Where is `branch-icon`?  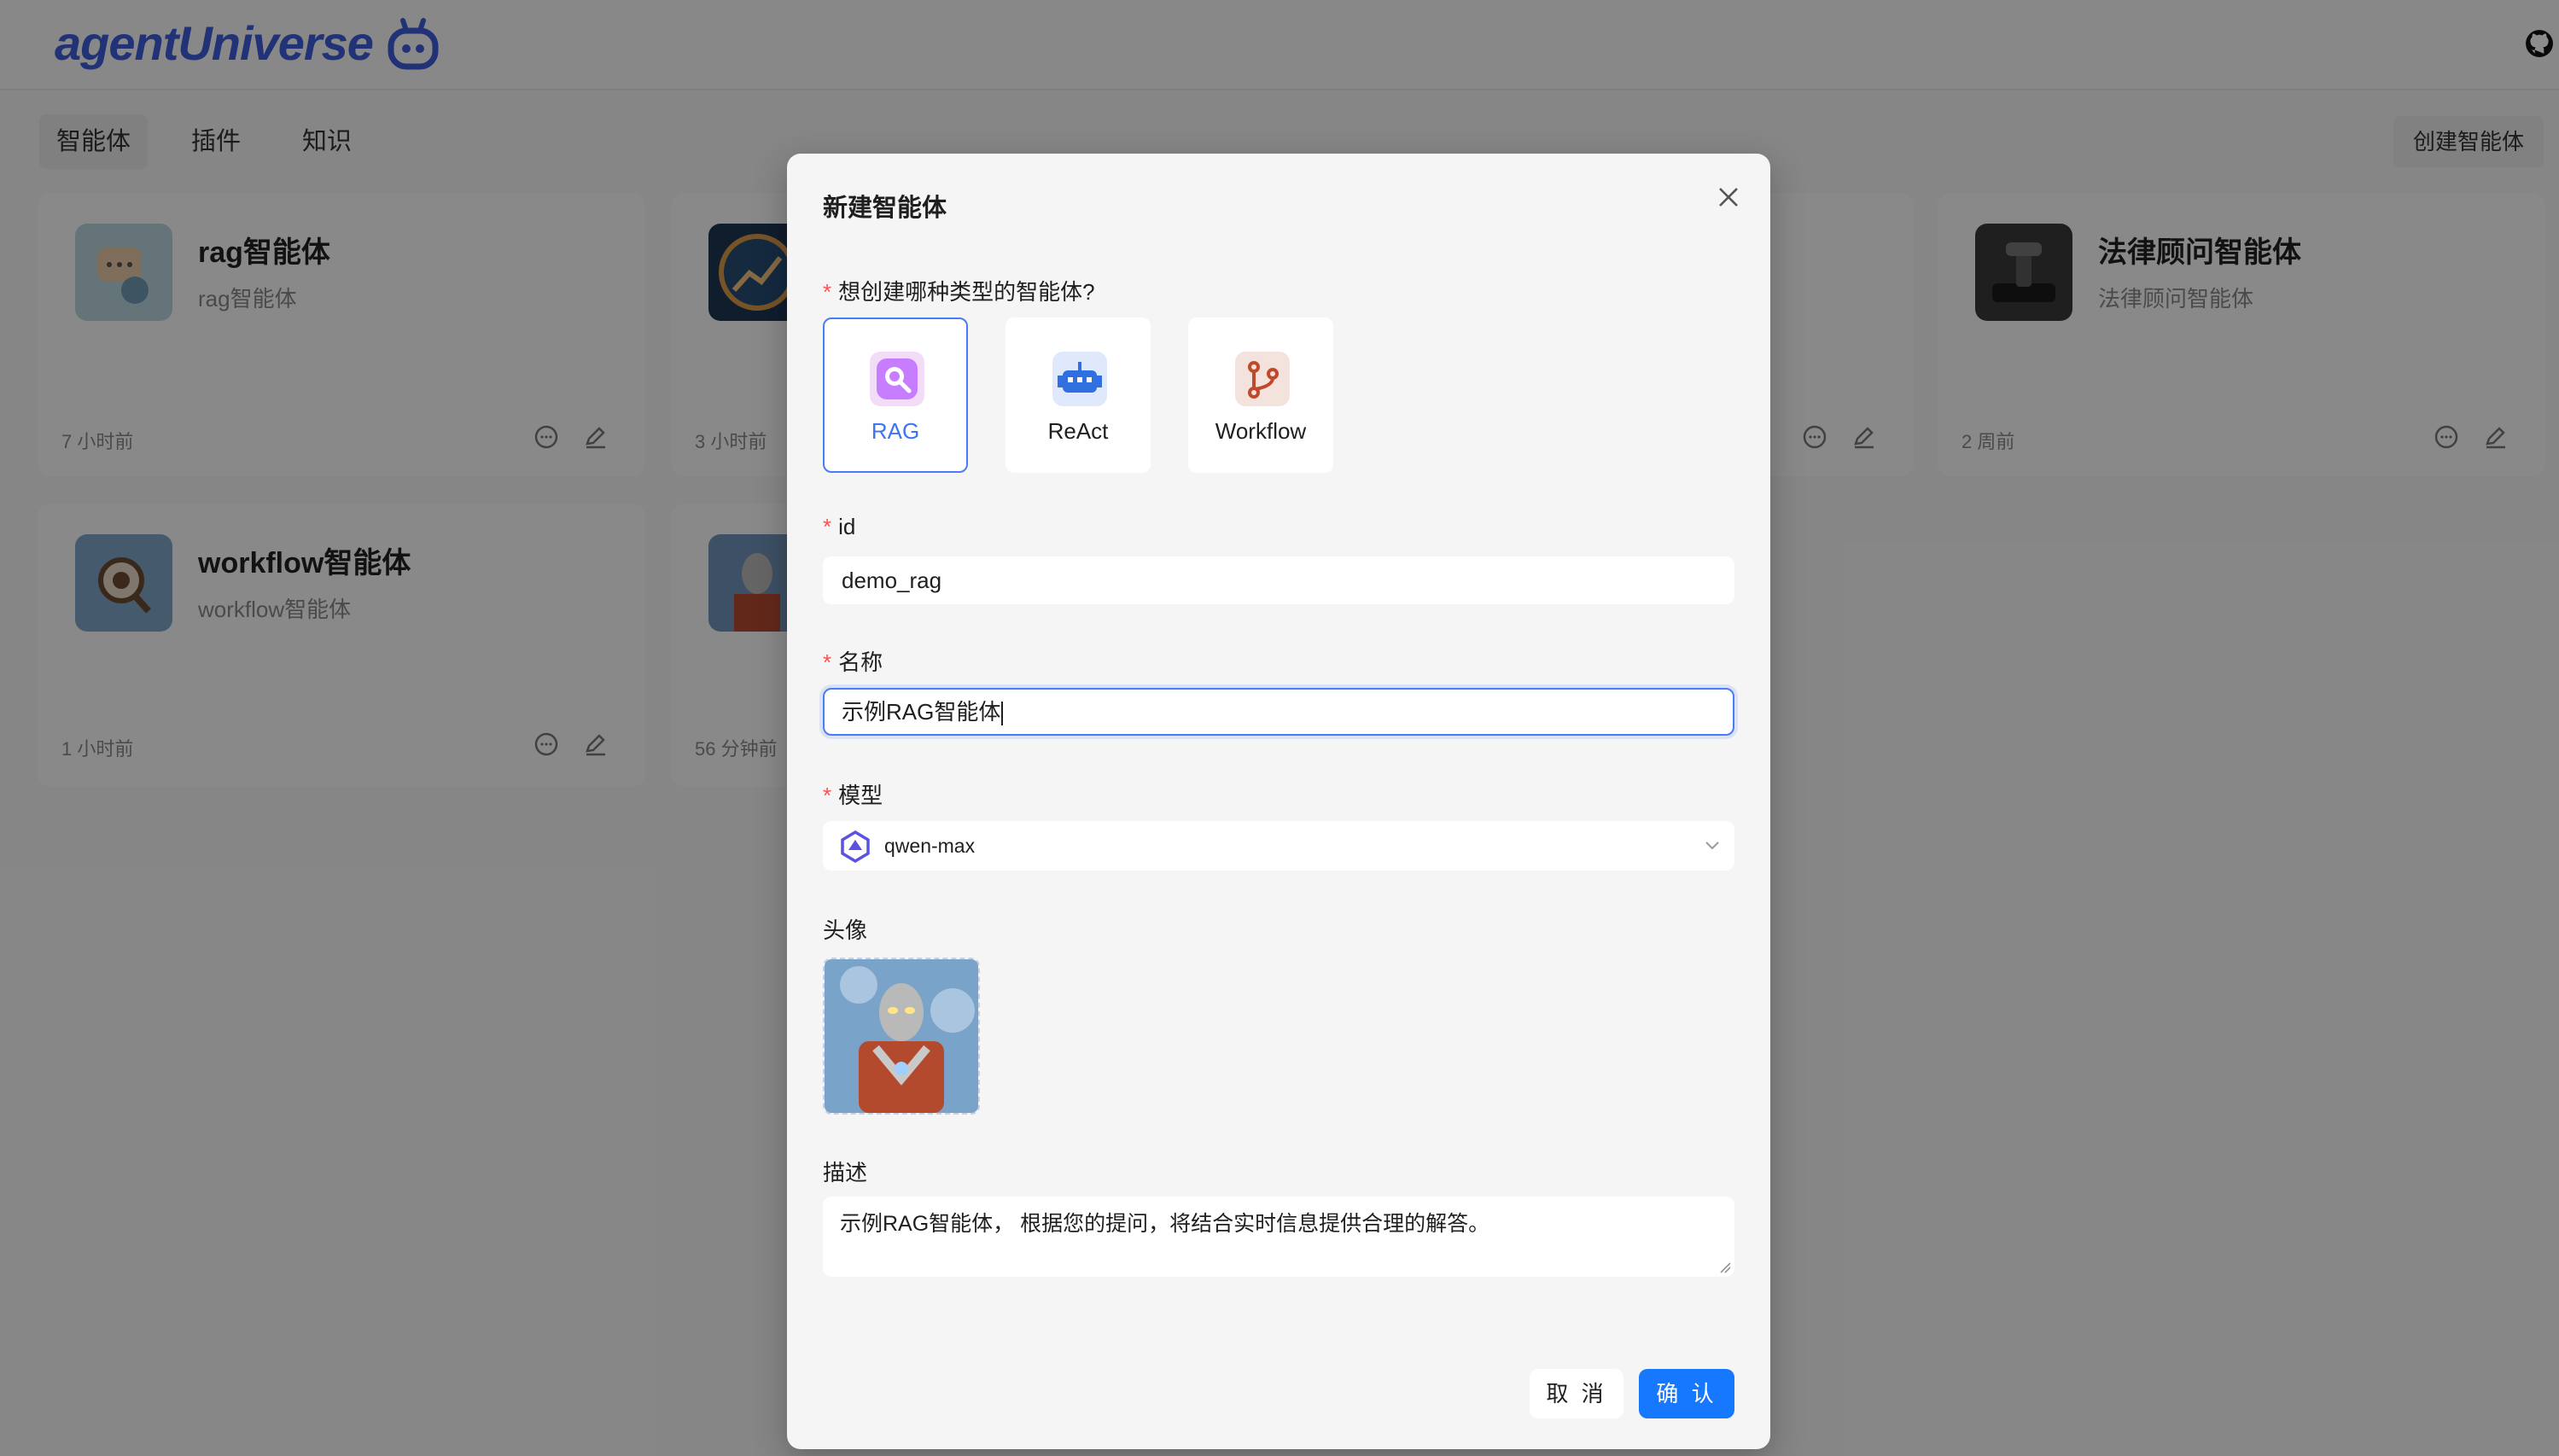
branch-icon is located at coordinates (1262, 379).